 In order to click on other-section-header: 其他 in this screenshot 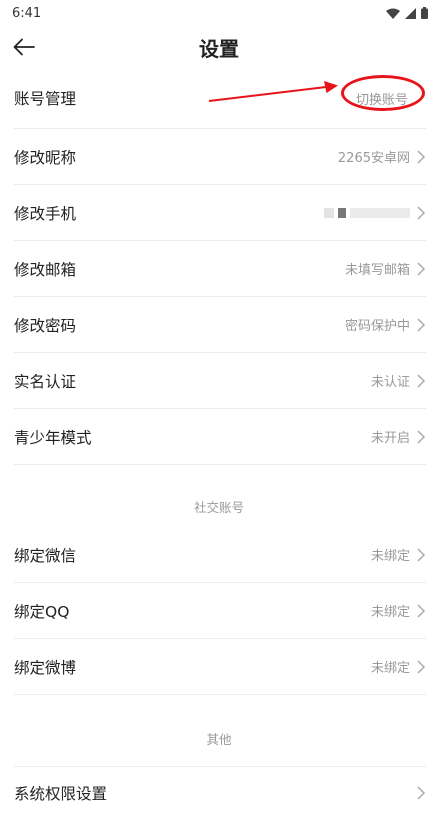, I will do `click(219, 739)`.